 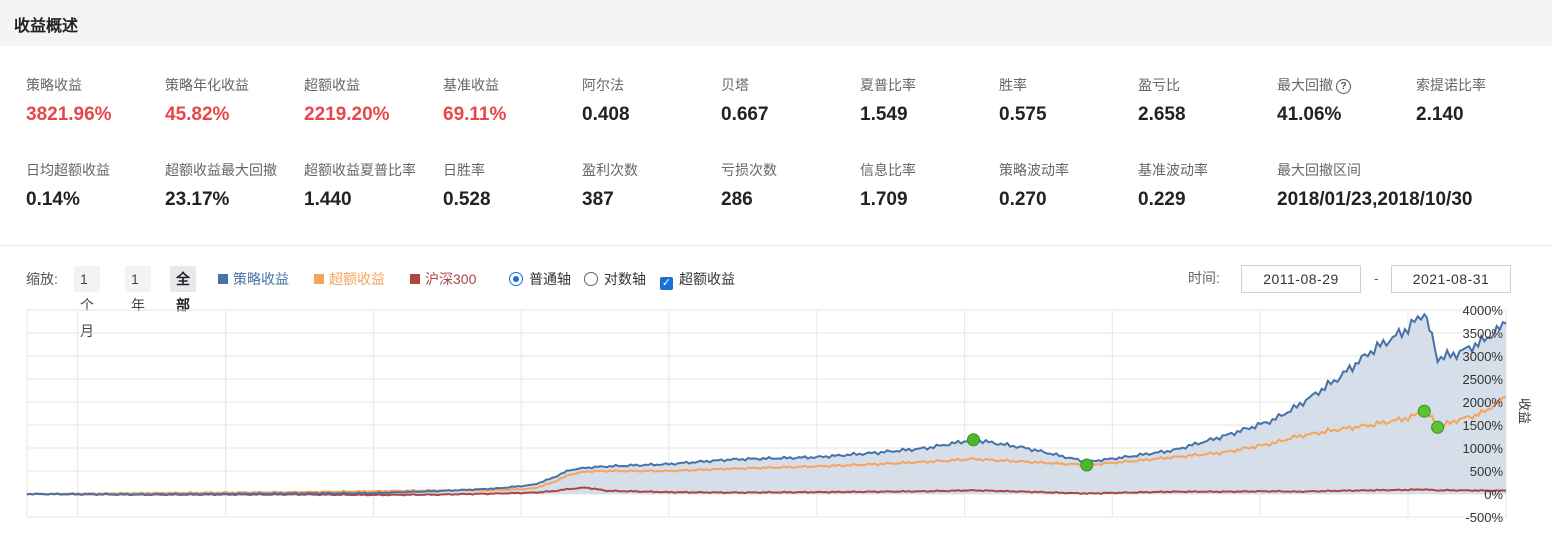 What do you see at coordinates (68, 185) in the screenshot?
I see `metric-card: 日均超额收益 0.14%` at bounding box center [68, 185].